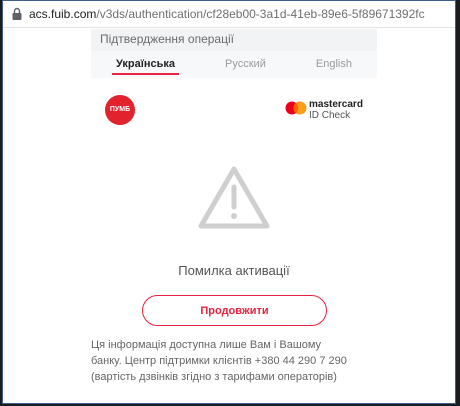 The image size is (460, 406). I want to click on url-host: acs.fuib.com, so click(63, 14).